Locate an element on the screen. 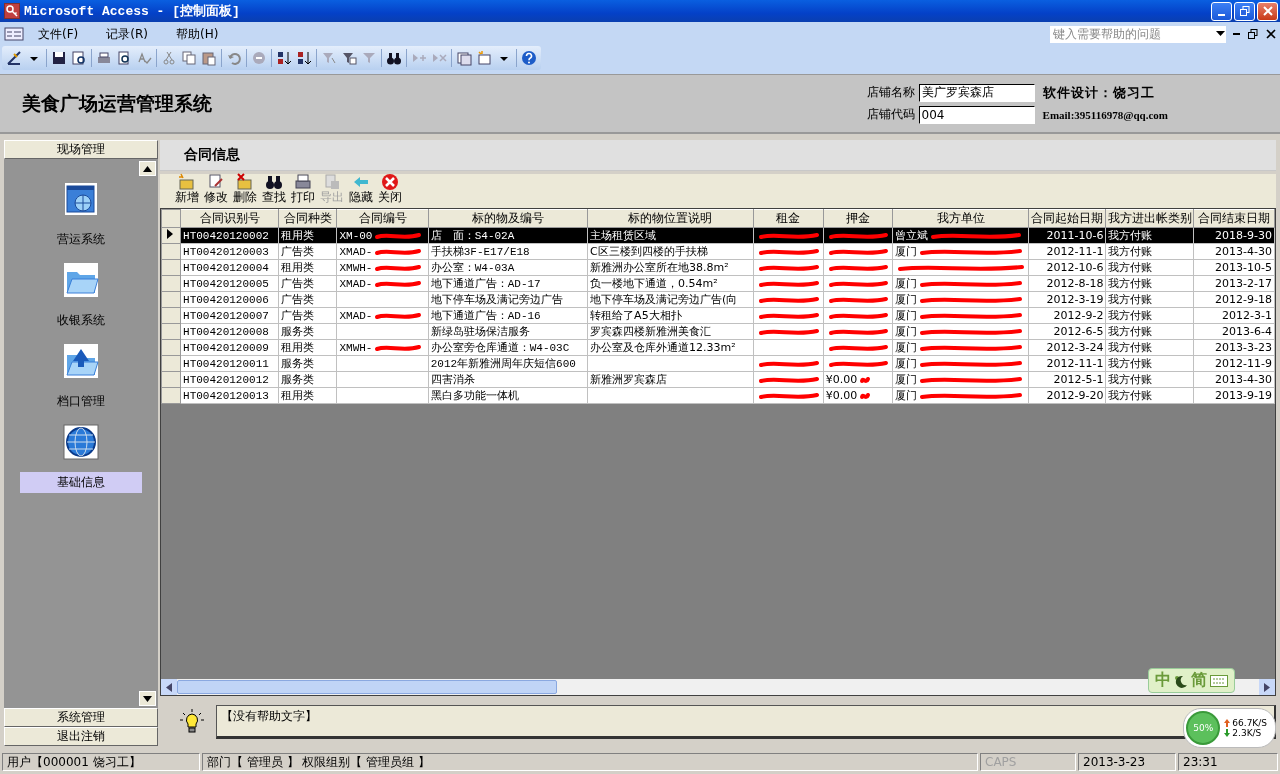 This screenshot has height=774, width=1280. table-cell: HT00420120005 is located at coordinates (226, 283).